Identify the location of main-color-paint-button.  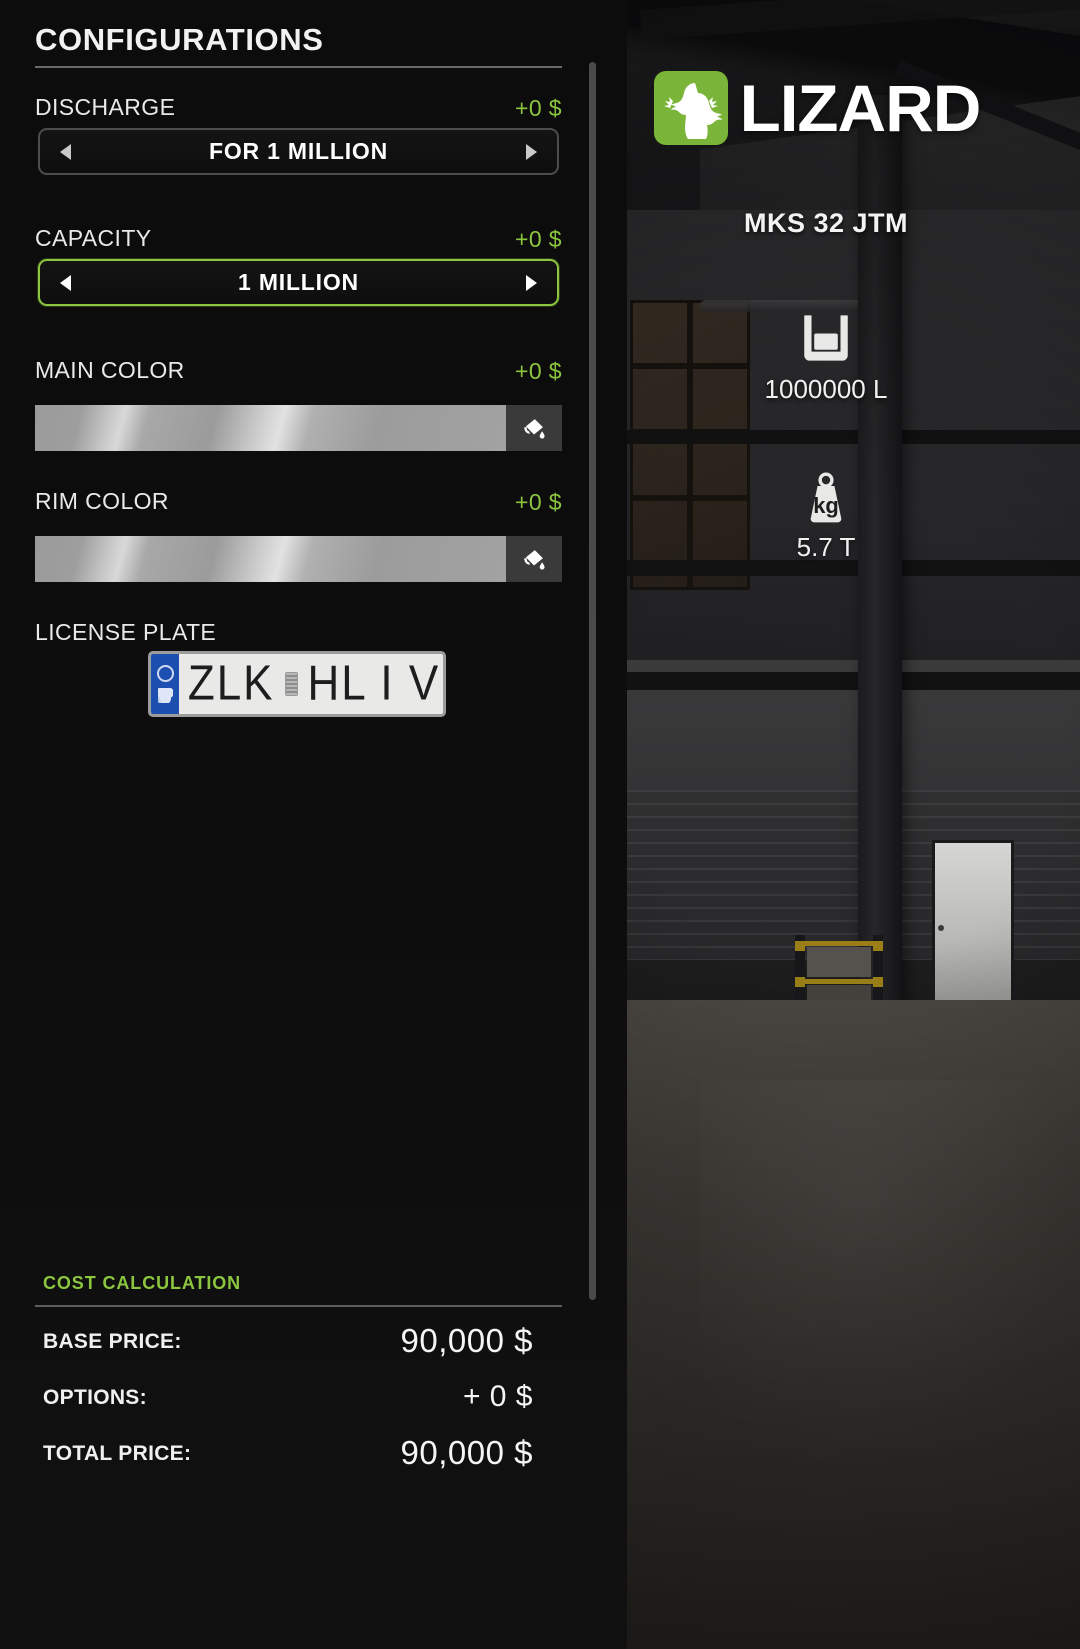
(534, 428).